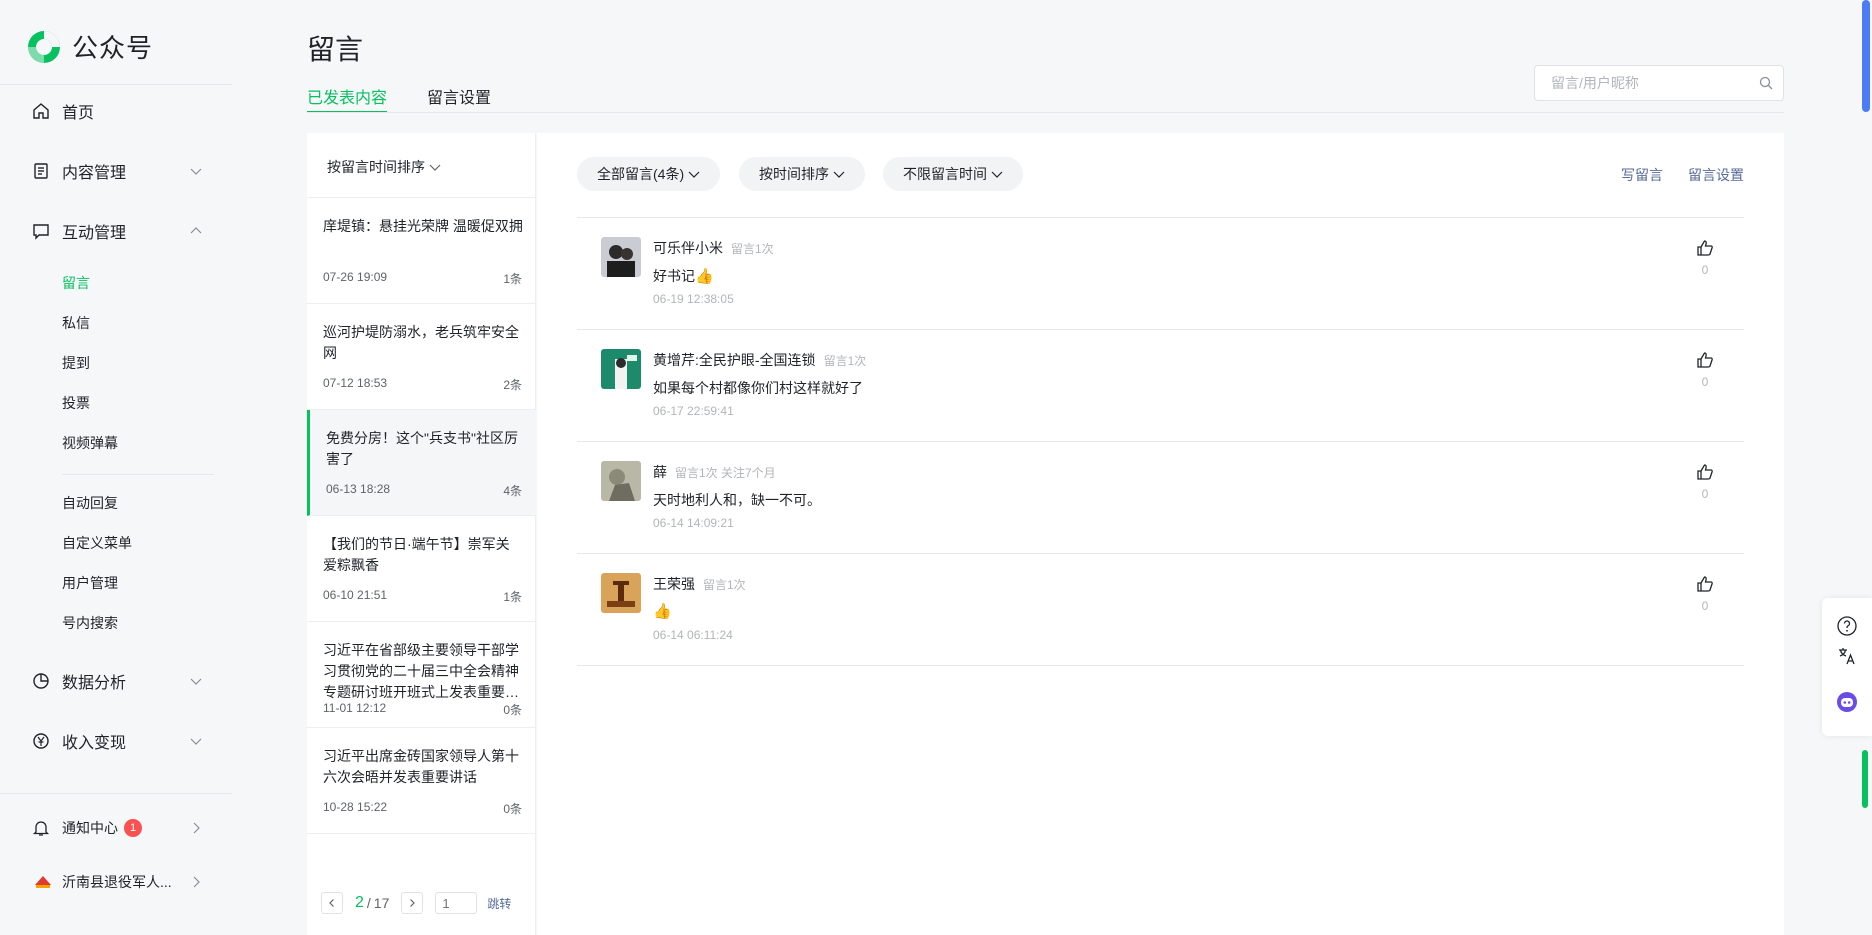 This screenshot has height=935, width=1872. Describe the element at coordinates (1716, 175) in the screenshot. I see `comment-settings-link: 留言设置` at that location.